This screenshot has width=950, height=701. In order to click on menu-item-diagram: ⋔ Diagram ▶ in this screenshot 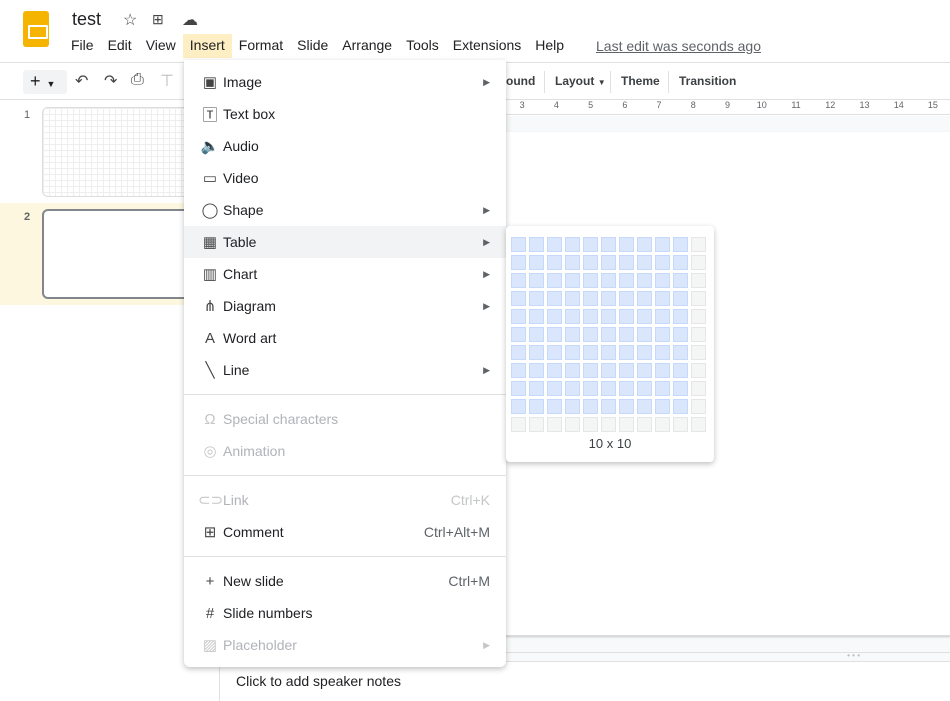, I will do `click(345, 306)`.